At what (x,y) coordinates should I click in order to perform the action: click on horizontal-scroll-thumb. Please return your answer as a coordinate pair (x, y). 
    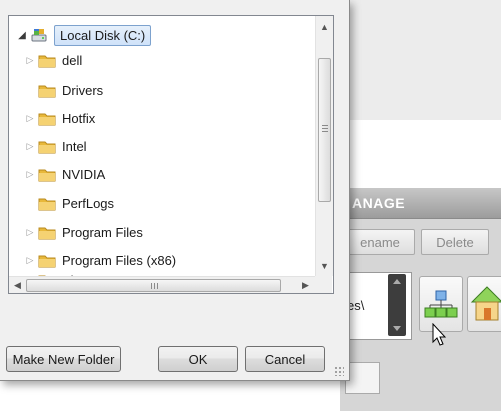
    Looking at the image, I should click on (153, 285).